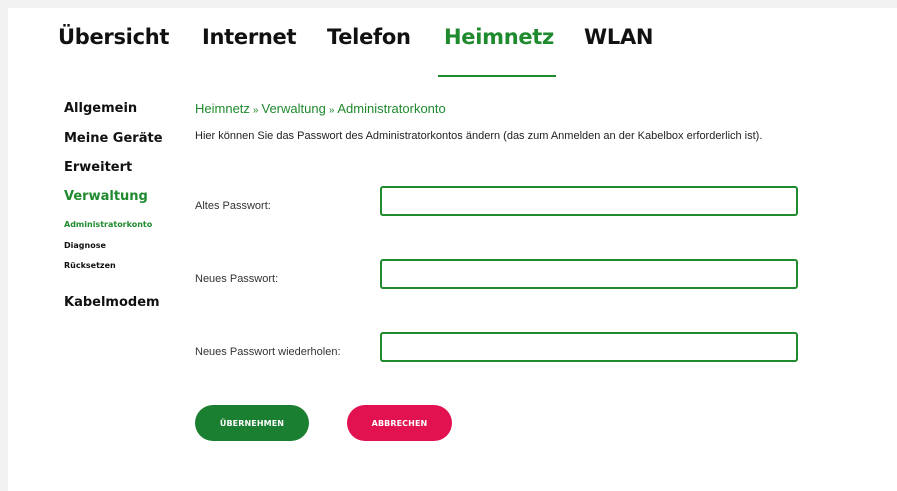  What do you see at coordinates (249, 37) in the screenshot?
I see `tab-internet: Internet` at bounding box center [249, 37].